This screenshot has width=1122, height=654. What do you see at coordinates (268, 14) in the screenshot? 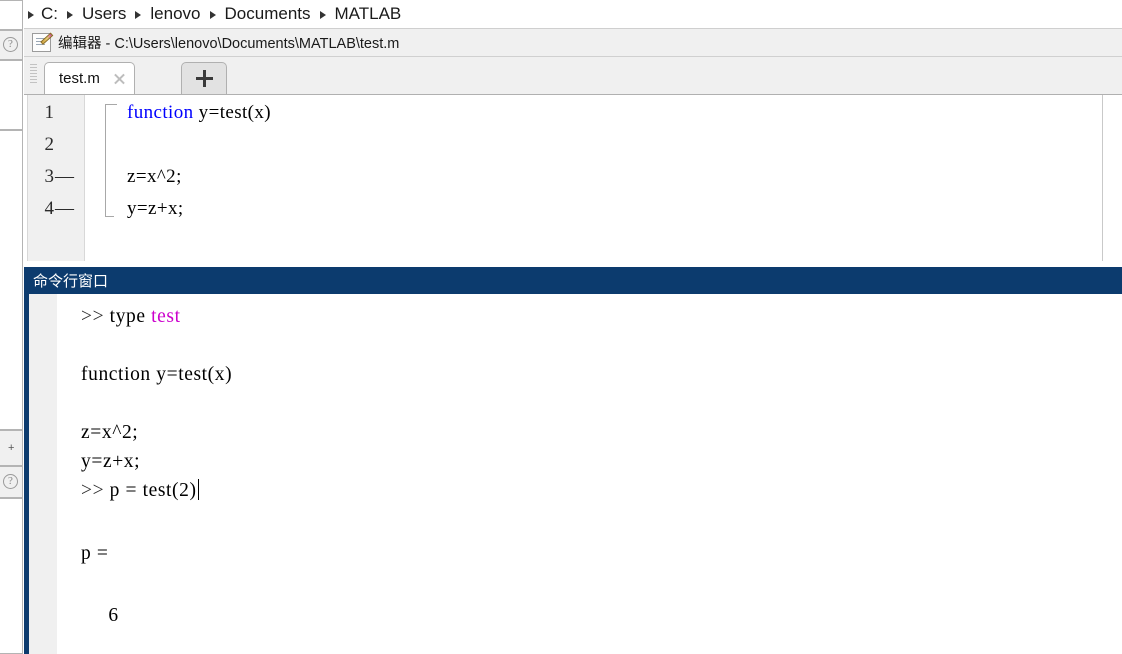
I see `breadcrumb-item-3: Documents` at bounding box center [268, 14].